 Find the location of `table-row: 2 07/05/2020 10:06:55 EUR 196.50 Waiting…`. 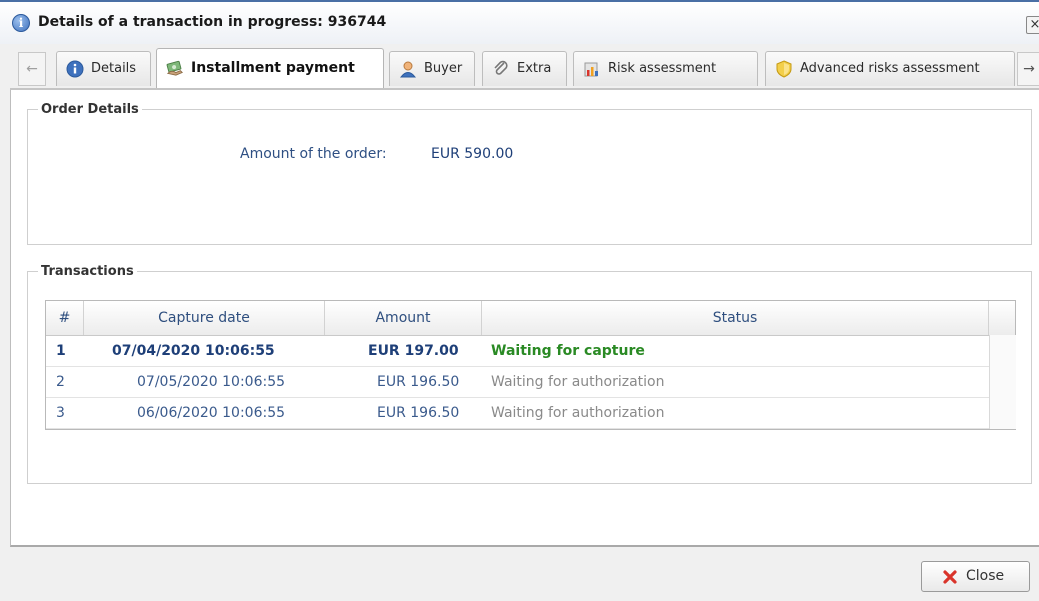

table-row: 2 07/05/2020 10:06:55 EUR 196.50 Waiting… is located at coordinates (517, 382).